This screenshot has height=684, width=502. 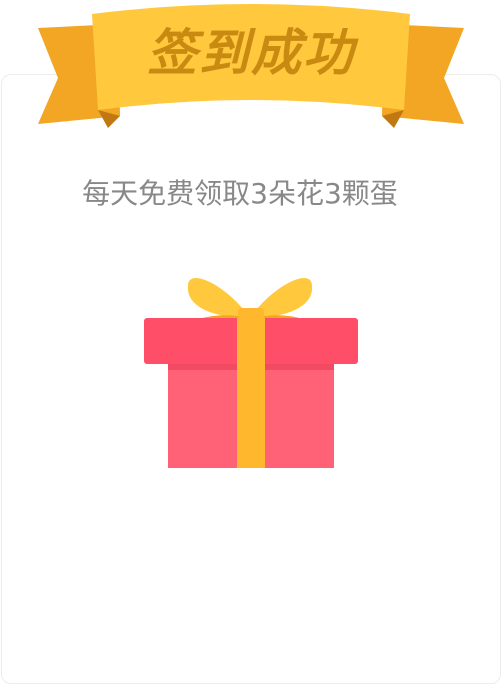 I want to click on success-title: 签到成功, so click(x=251, y=53).